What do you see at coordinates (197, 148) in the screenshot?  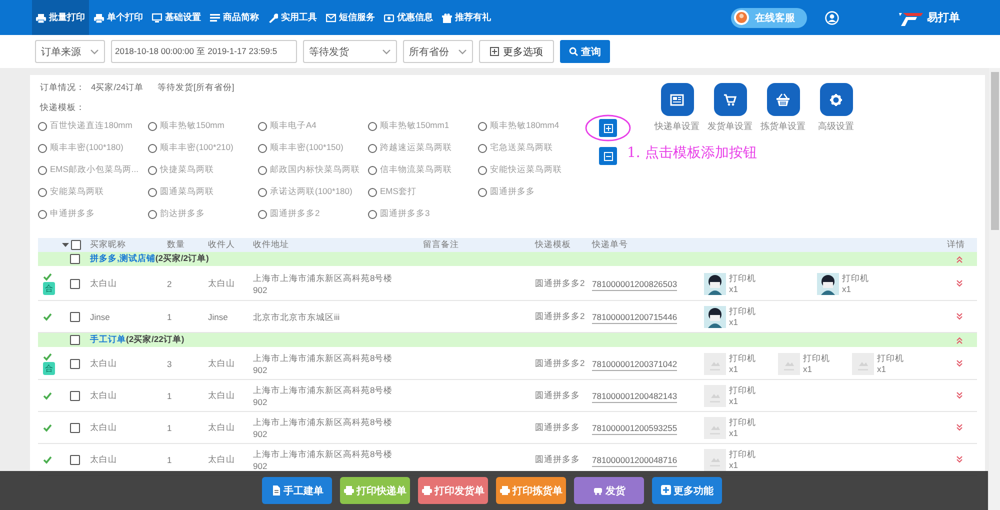 I see `template-option: 顺丰丰密(100*210)` at bounding box center [197, 148].